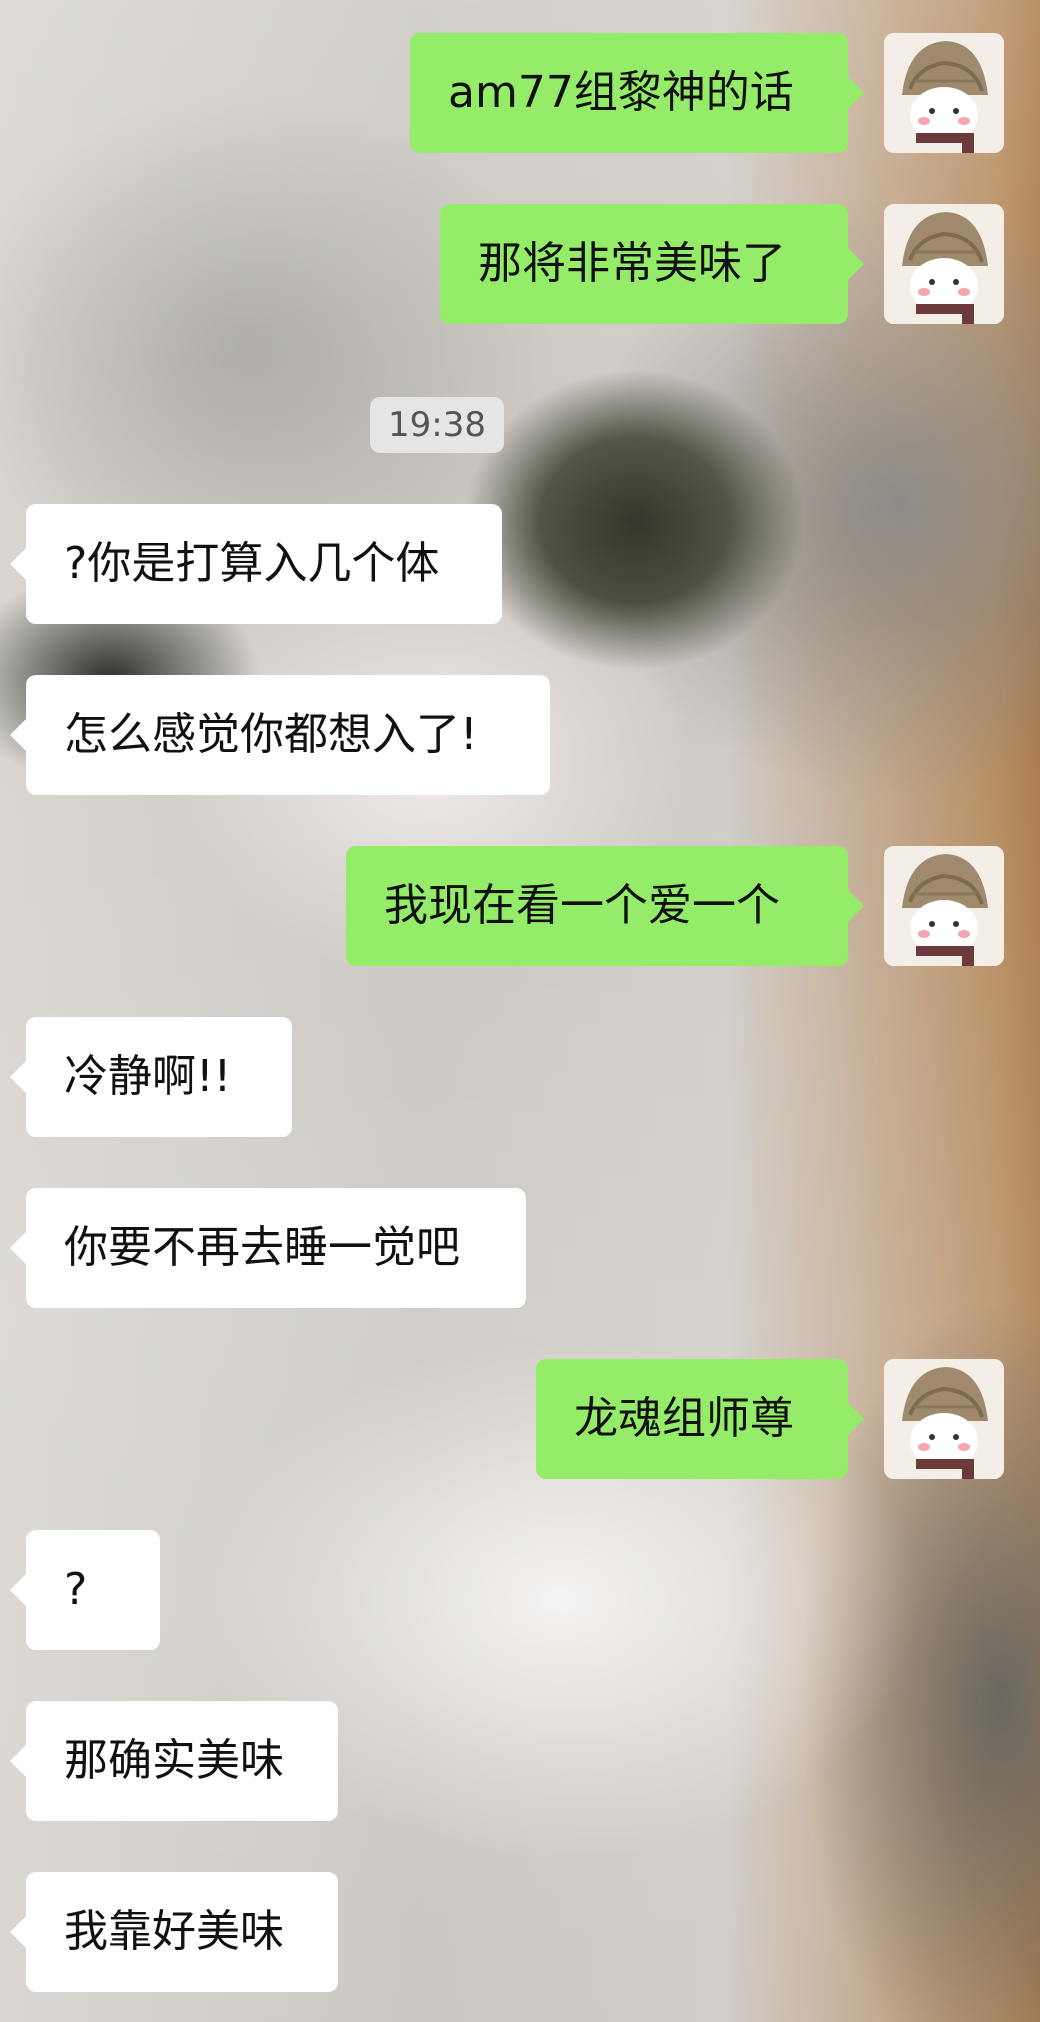  What do you see at coordinates (268, 1248) in the screenshot?
I see `message-bubble-received: 你要不再去睡一觉吧` at bounding box center [268, 1248].